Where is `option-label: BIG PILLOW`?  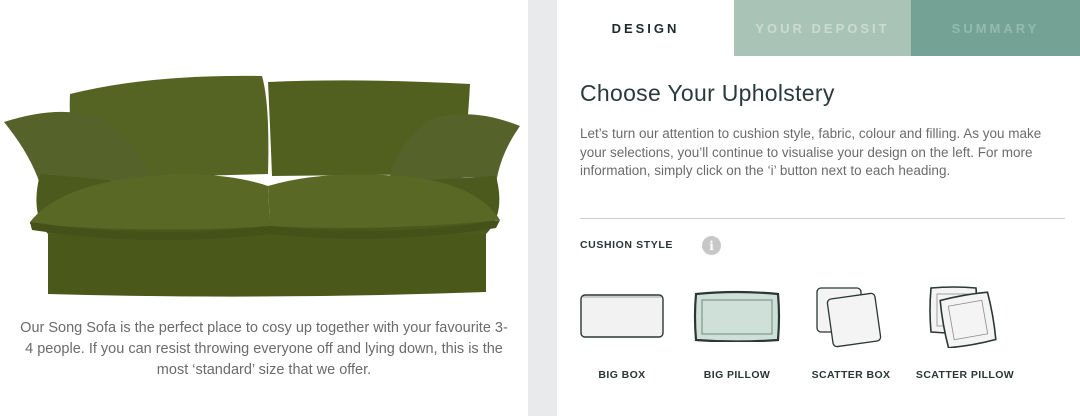 option-label: BIG PILLOW is located at coordinates (737, 375).